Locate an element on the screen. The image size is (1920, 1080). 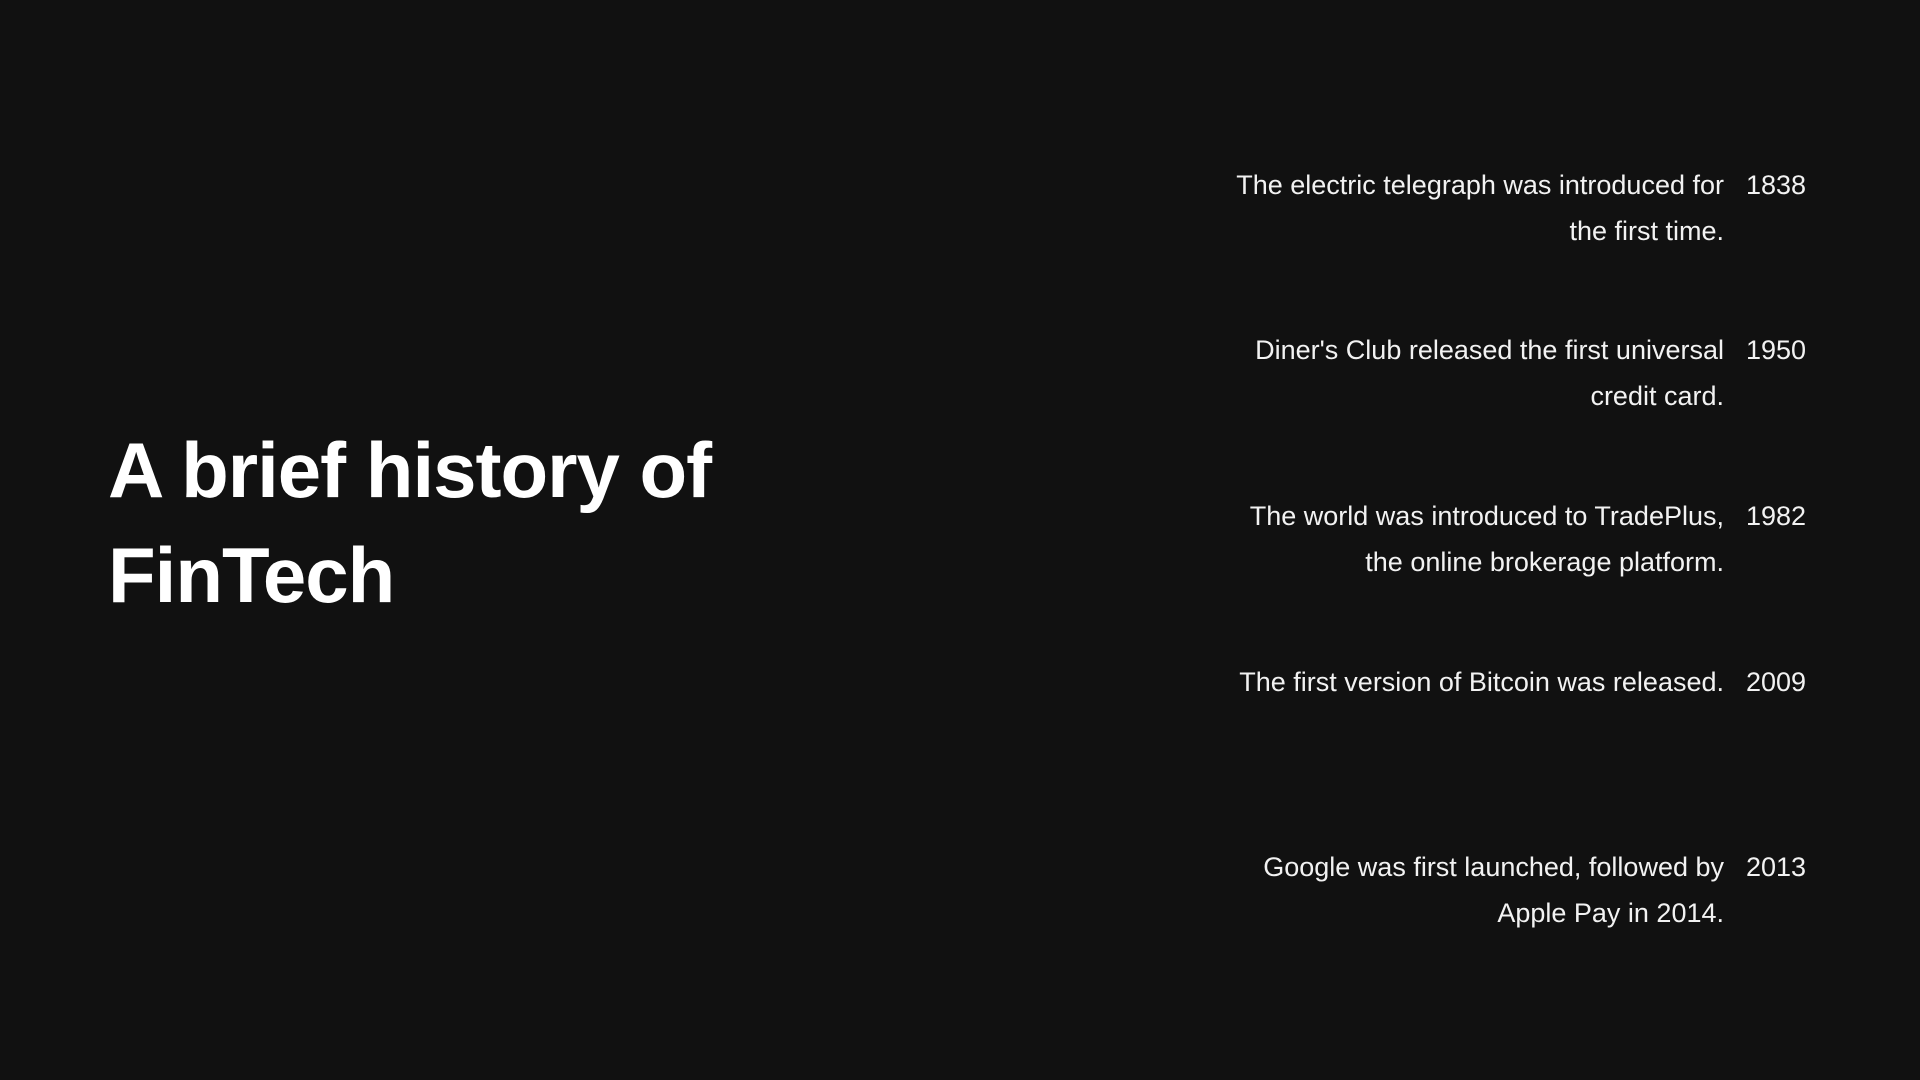
event-year: 1982 is located at coordinates (1776, 516).